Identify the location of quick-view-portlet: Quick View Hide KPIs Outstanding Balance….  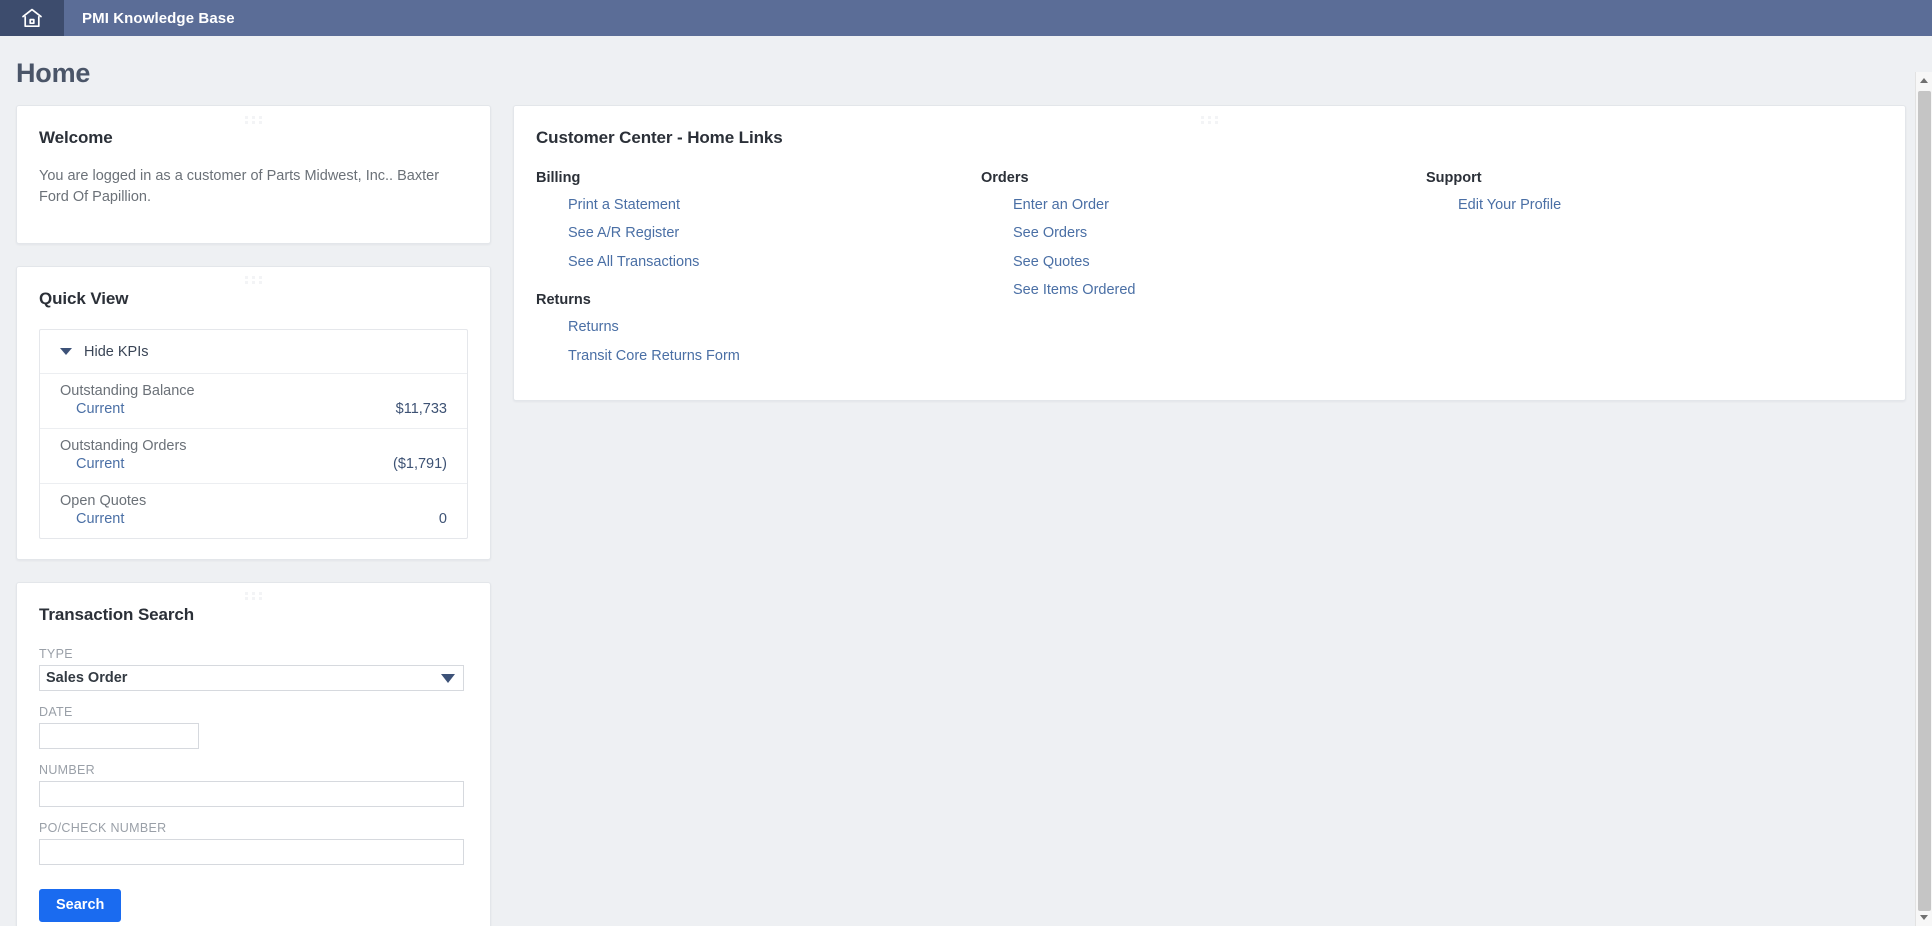
(253, 412).